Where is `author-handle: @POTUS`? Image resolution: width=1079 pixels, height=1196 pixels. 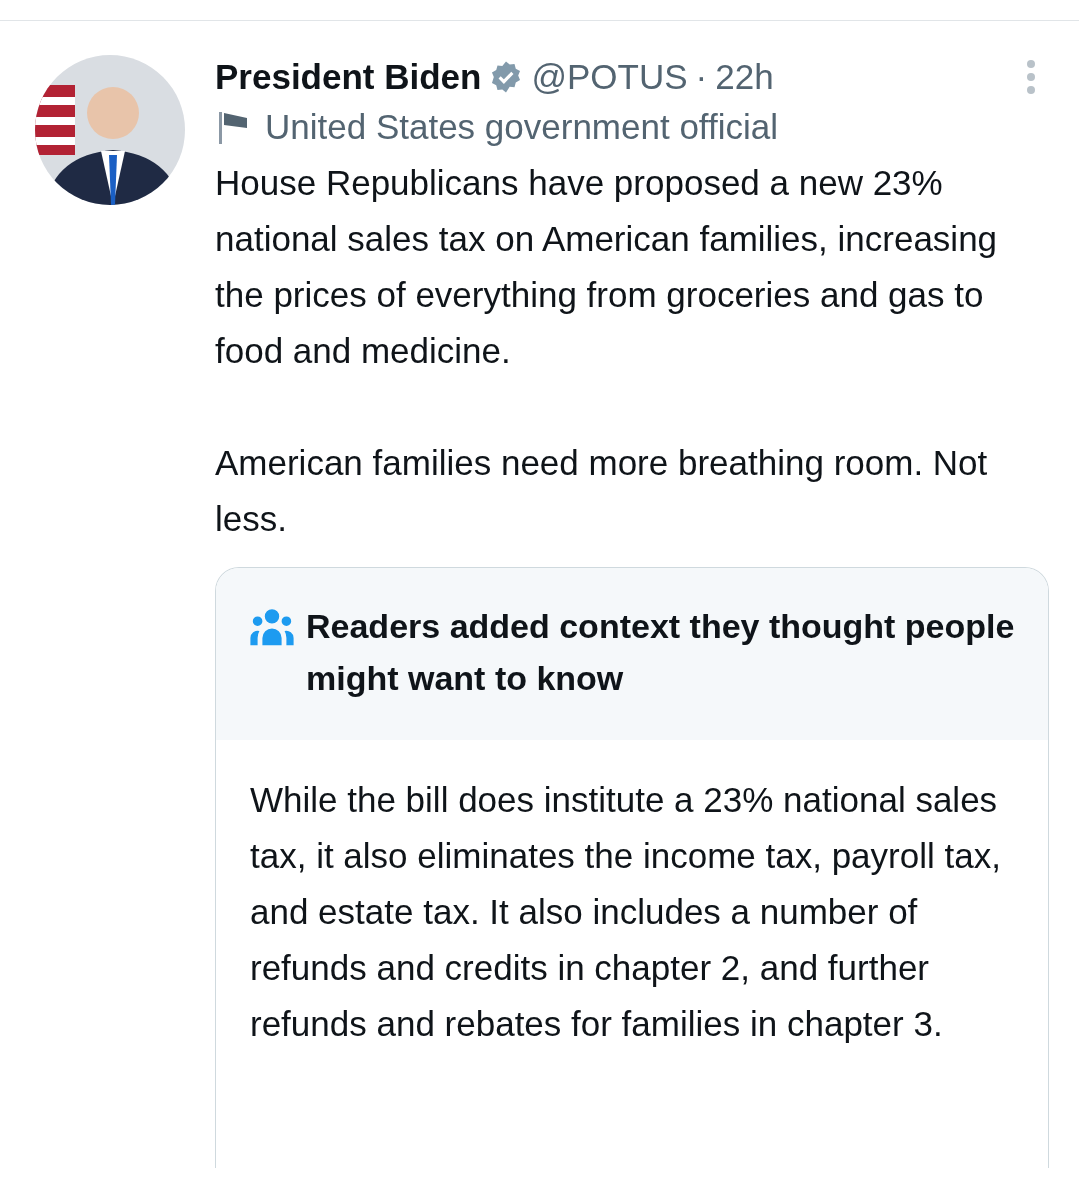 author-handle: @POTUS is located at coordinates (609, 77).